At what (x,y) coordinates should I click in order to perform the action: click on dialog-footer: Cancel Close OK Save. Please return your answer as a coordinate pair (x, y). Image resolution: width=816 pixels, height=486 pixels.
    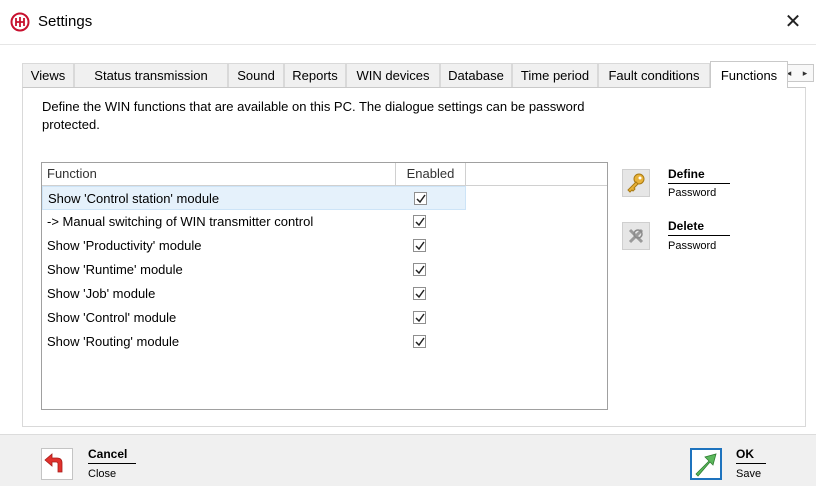
    Looking at the image, I should click on (408, 460).